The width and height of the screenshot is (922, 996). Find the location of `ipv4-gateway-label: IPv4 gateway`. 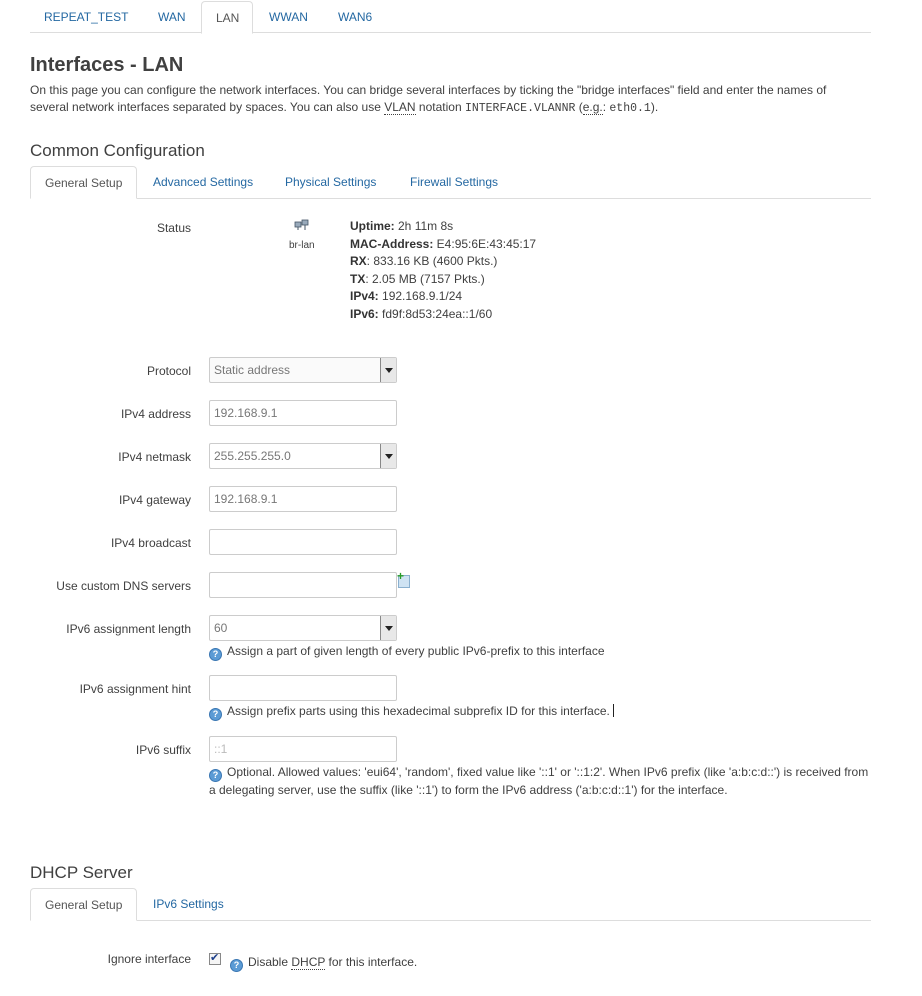

ipv4-gateway-label: IPv4 gateway is located at coordinates (154, 500).